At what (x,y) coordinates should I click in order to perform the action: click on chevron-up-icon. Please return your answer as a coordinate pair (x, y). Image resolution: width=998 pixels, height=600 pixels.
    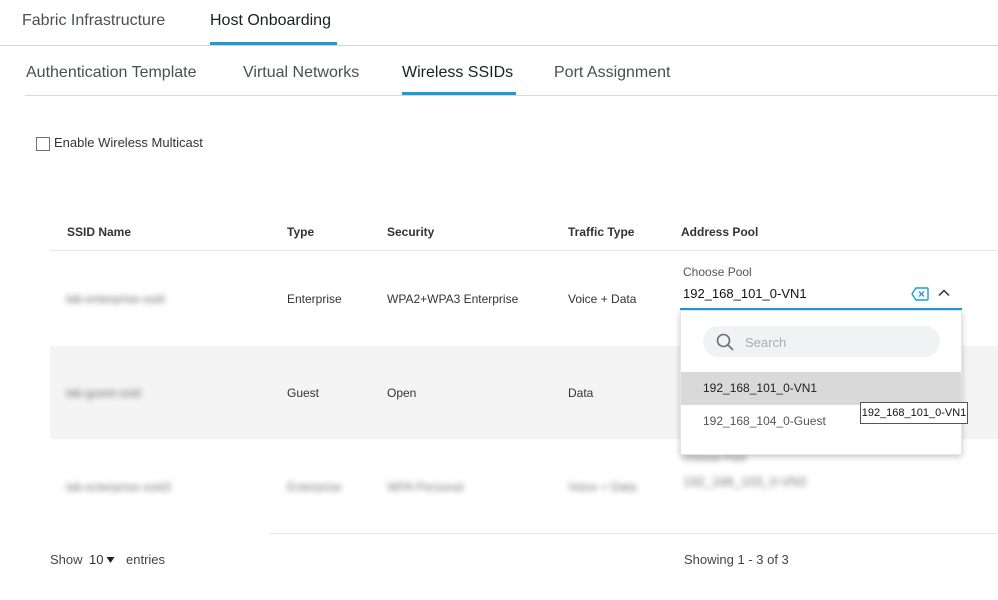
    Looking at the image, I should click on (944, 293).